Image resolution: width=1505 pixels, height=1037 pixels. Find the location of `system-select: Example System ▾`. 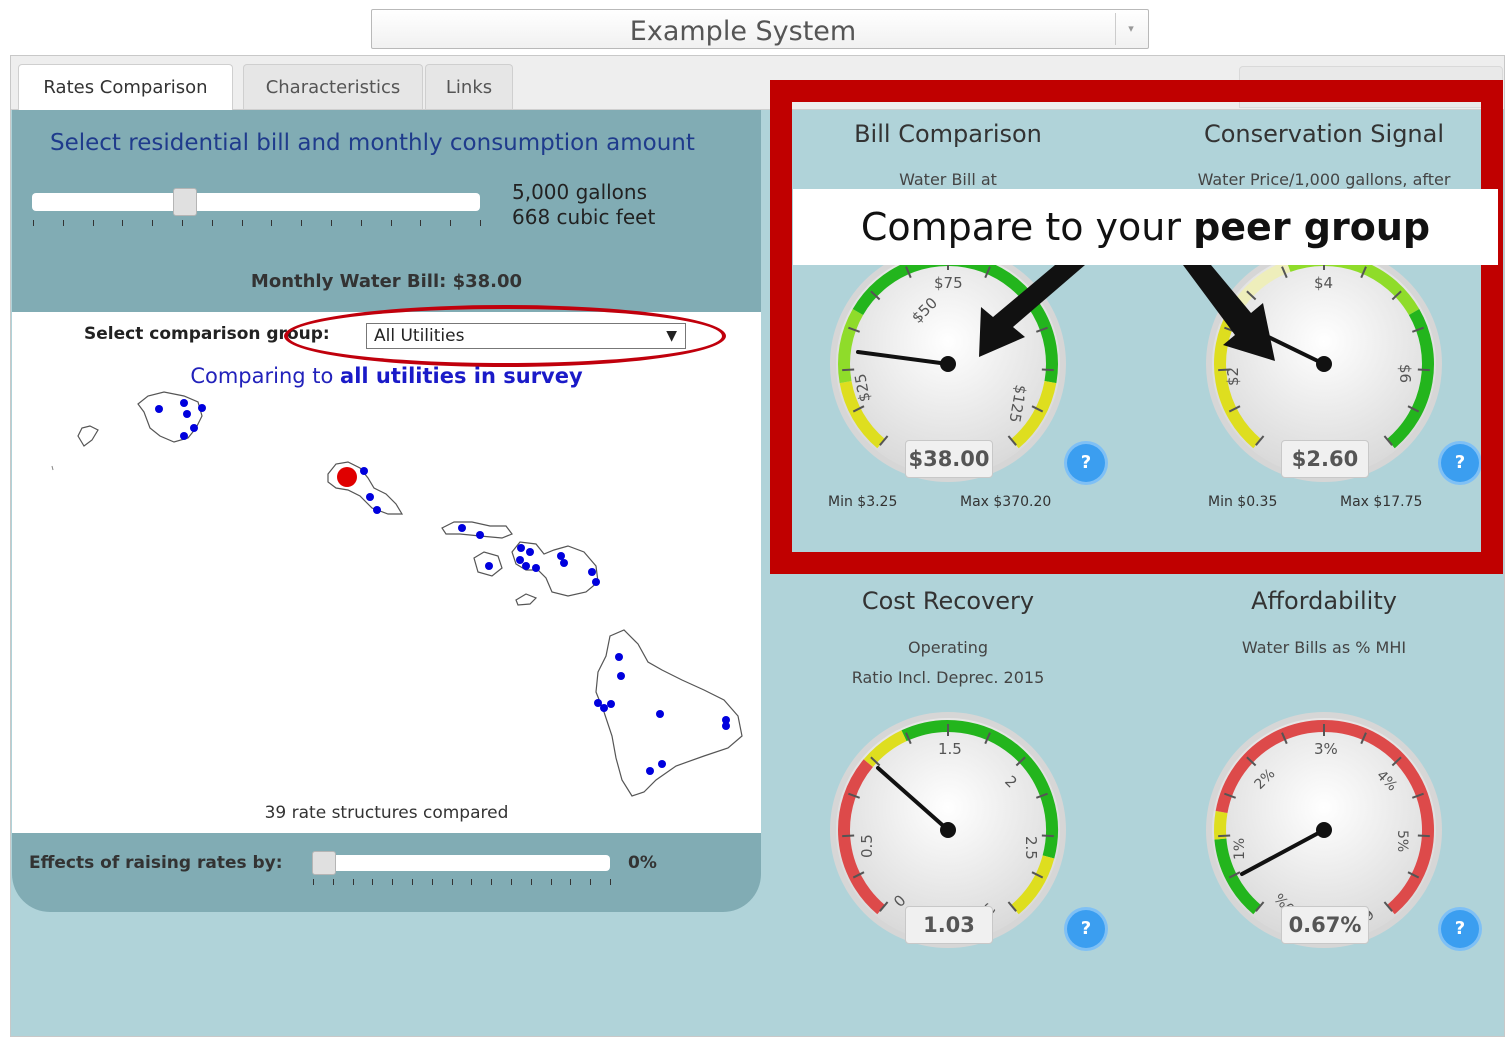

system-select: Example System ▾ is located at coordinates (760, 29).